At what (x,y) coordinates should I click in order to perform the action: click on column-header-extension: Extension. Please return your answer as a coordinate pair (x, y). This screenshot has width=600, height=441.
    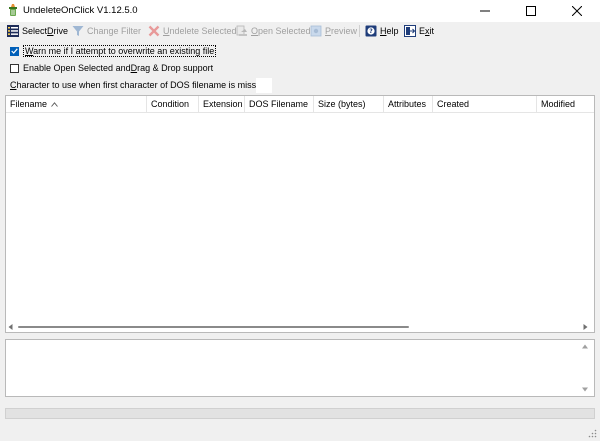
    Looking at the image, I should click on (222, 104).